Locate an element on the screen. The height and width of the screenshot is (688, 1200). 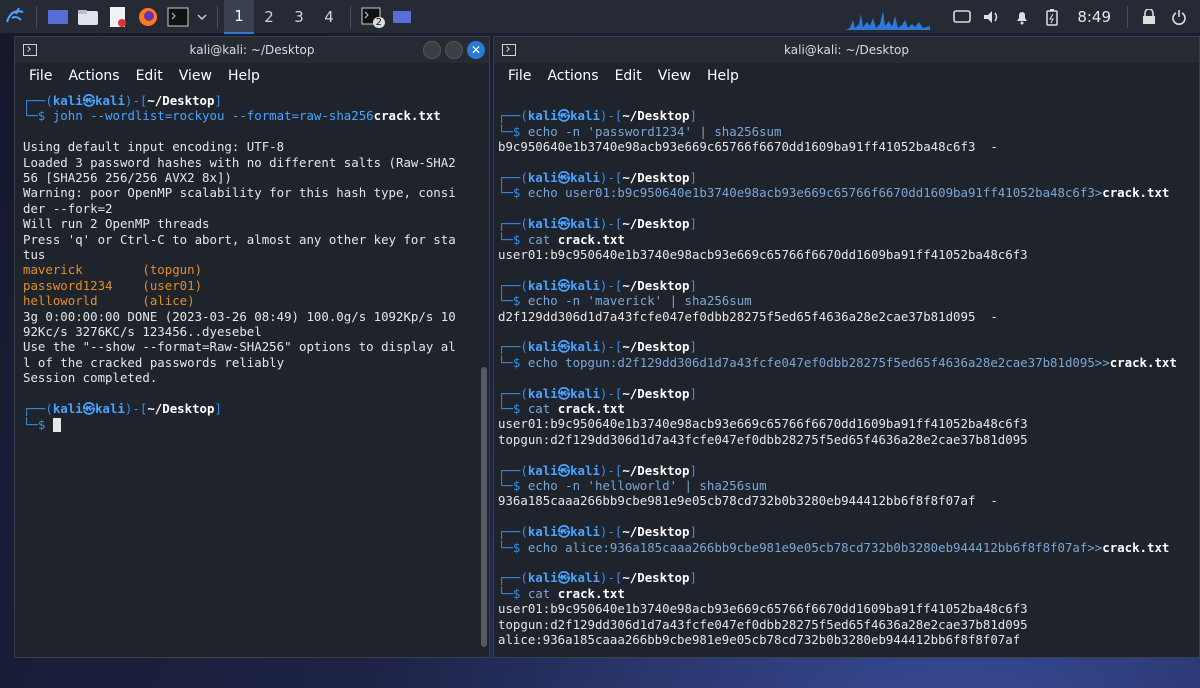
left-scrollbar is located at coordinates (484, 507).